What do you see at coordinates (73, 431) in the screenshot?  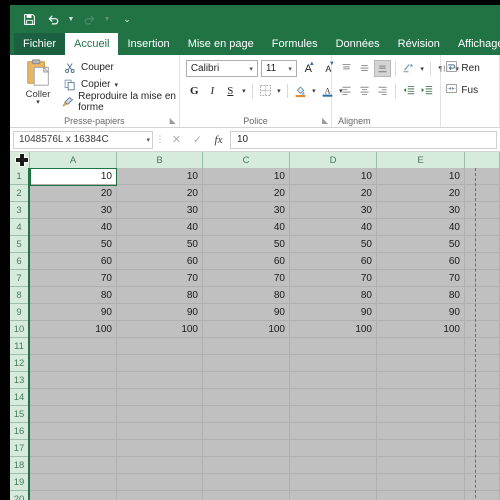 I see `cell-A16` at bounding box center [73, 431].